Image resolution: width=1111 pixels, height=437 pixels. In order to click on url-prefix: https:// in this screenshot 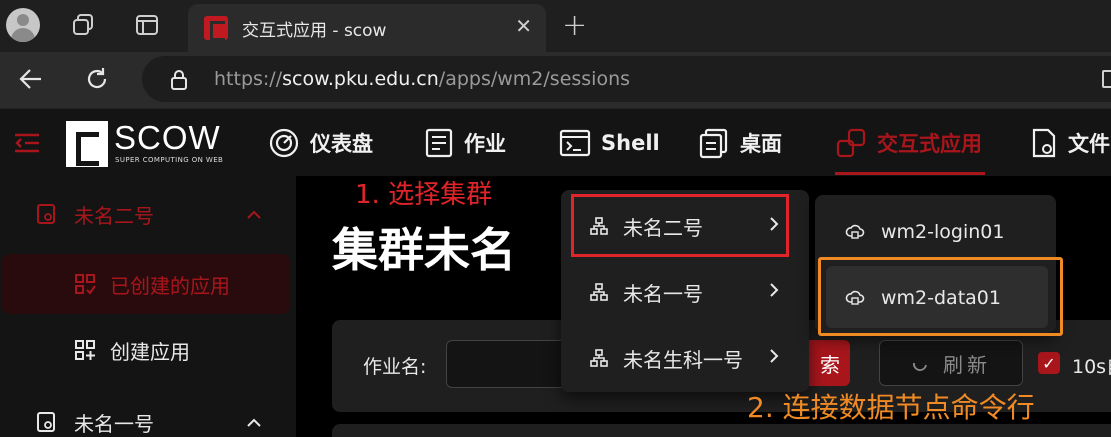, I will do `click(248, 79)`.